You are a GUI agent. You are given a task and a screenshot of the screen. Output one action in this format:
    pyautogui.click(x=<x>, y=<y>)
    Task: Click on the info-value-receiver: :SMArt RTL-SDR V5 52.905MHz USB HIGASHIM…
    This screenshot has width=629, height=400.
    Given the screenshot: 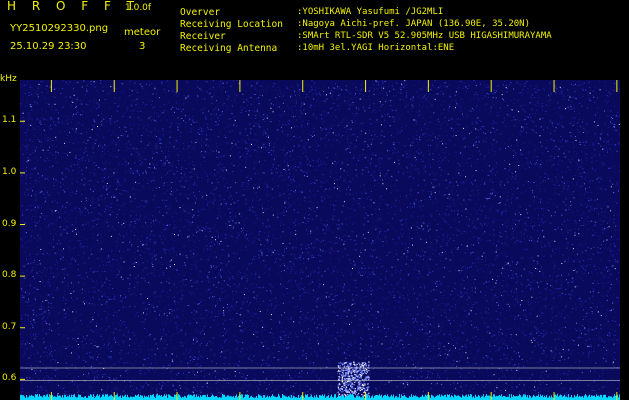 What is the action you would take?
    pyautogui.click(x=424, y=36)
    